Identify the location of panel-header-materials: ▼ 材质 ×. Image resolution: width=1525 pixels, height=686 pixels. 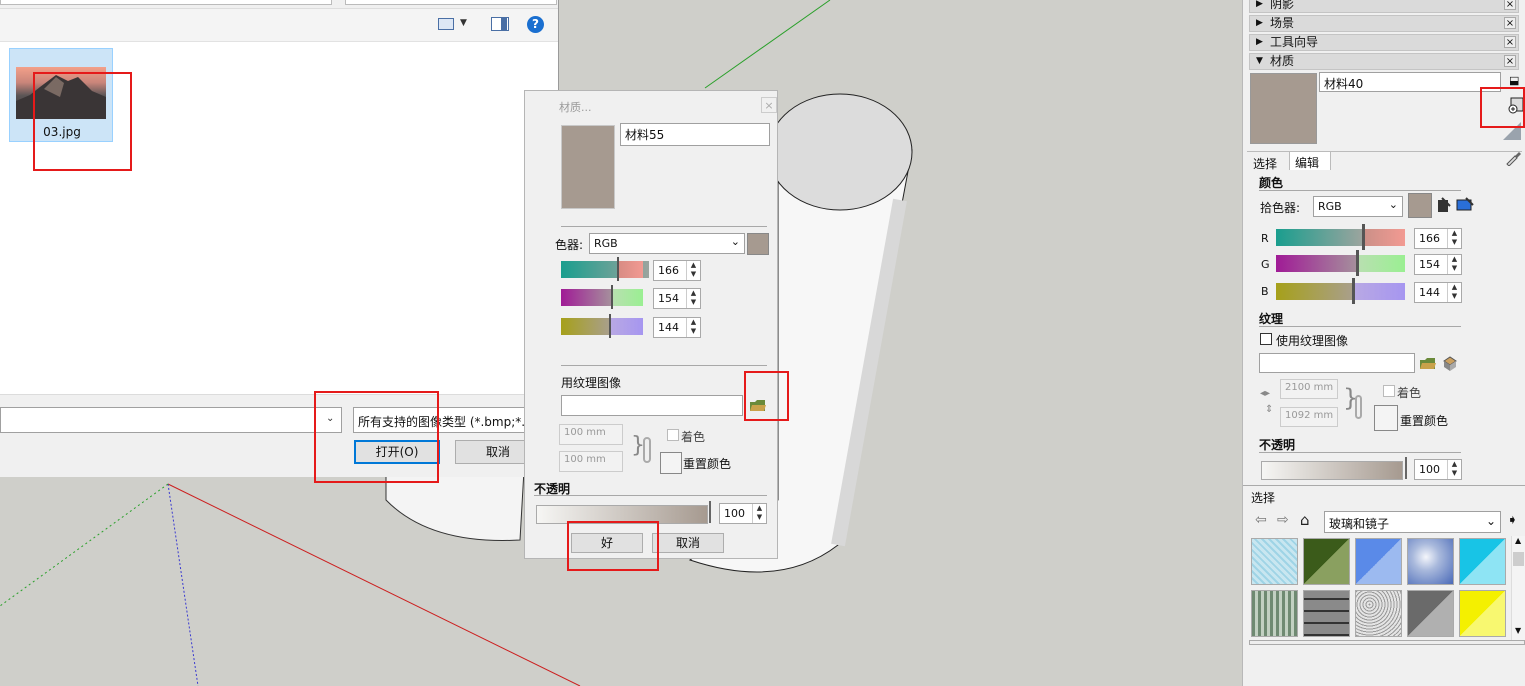
(1384, 61).